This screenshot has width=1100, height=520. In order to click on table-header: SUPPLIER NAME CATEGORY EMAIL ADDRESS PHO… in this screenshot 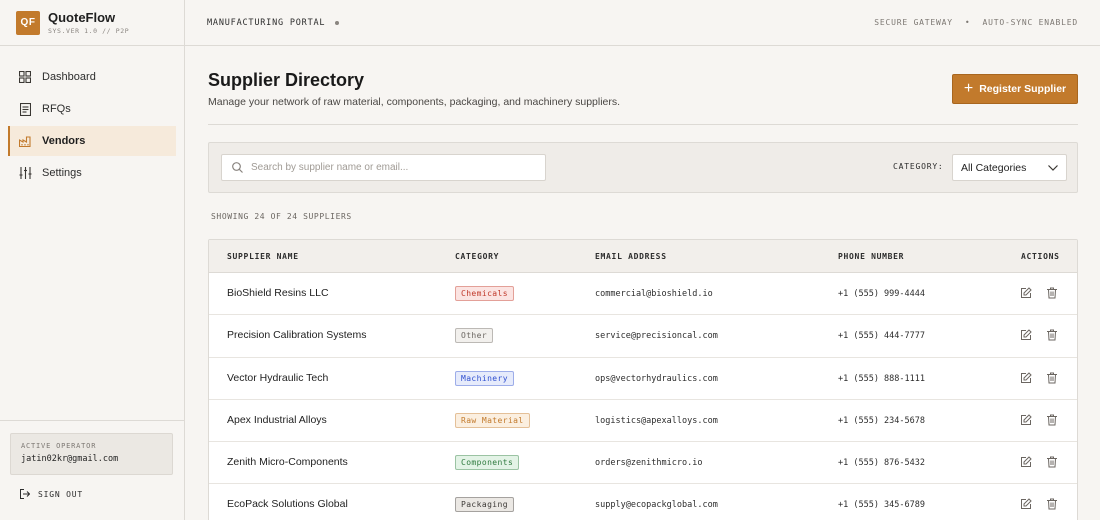, I will do `click(643, 256)`.